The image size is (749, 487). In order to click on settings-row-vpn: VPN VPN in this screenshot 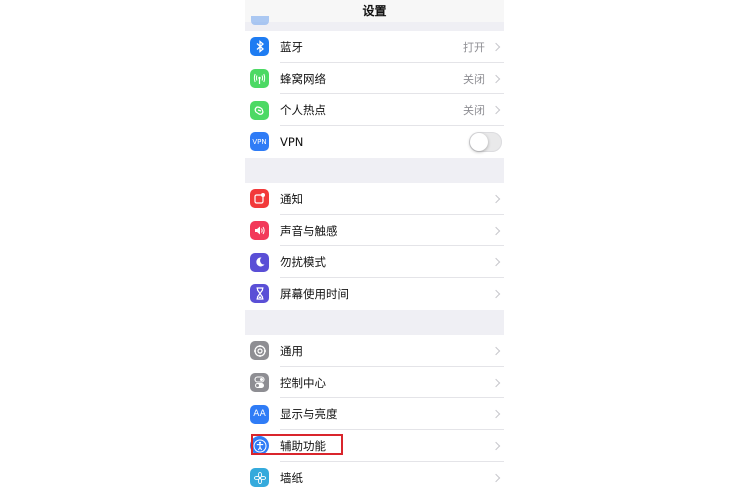, I will do `click(374, 142)`.